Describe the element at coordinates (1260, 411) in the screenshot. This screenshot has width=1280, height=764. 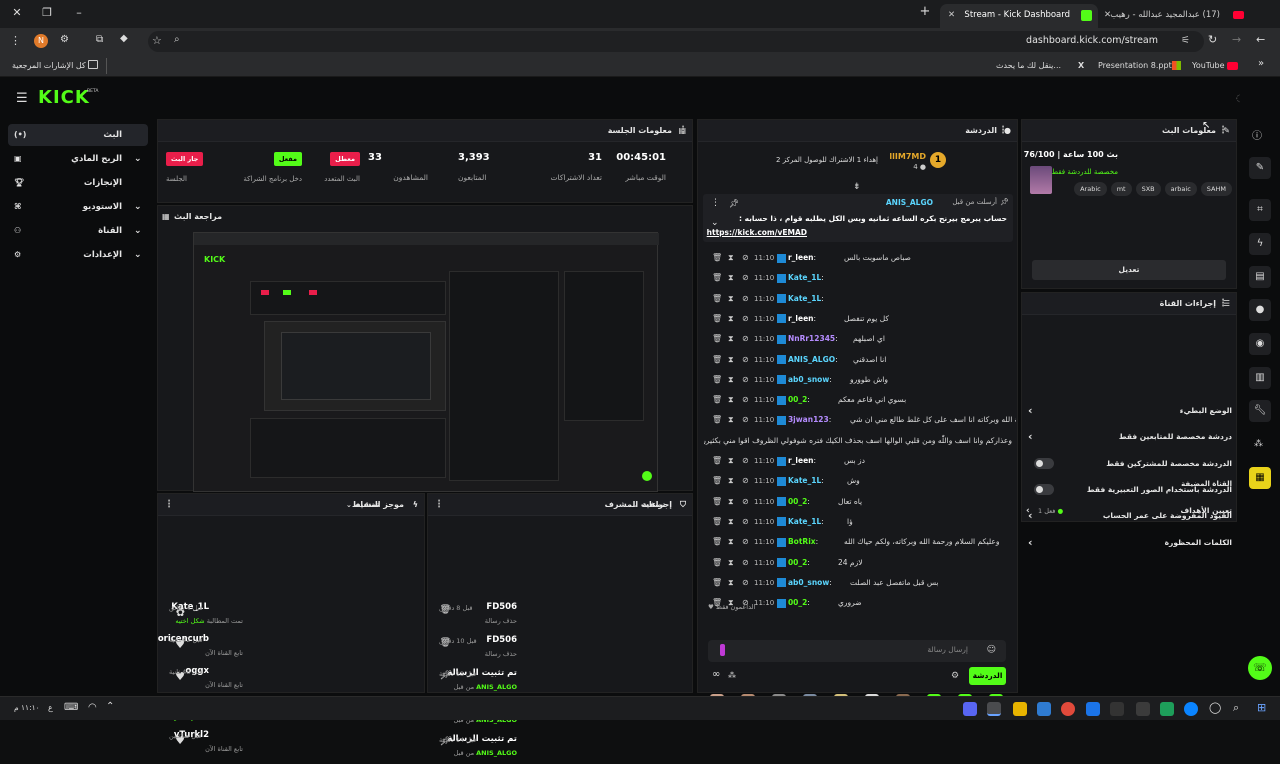
I see `wrench-icon: 🔧︎` at that location.